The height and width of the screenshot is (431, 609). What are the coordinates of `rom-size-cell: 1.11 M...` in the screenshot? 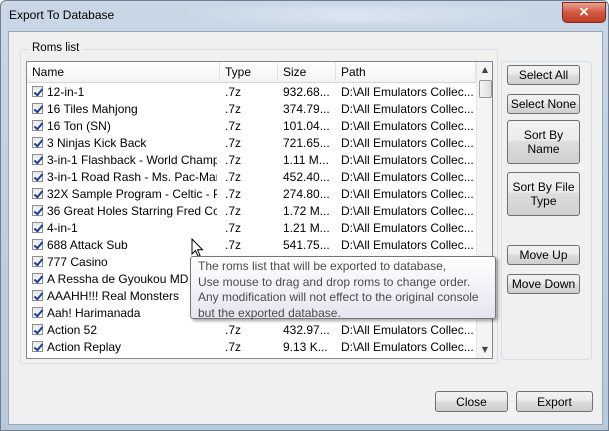 It's located at (306, 160).